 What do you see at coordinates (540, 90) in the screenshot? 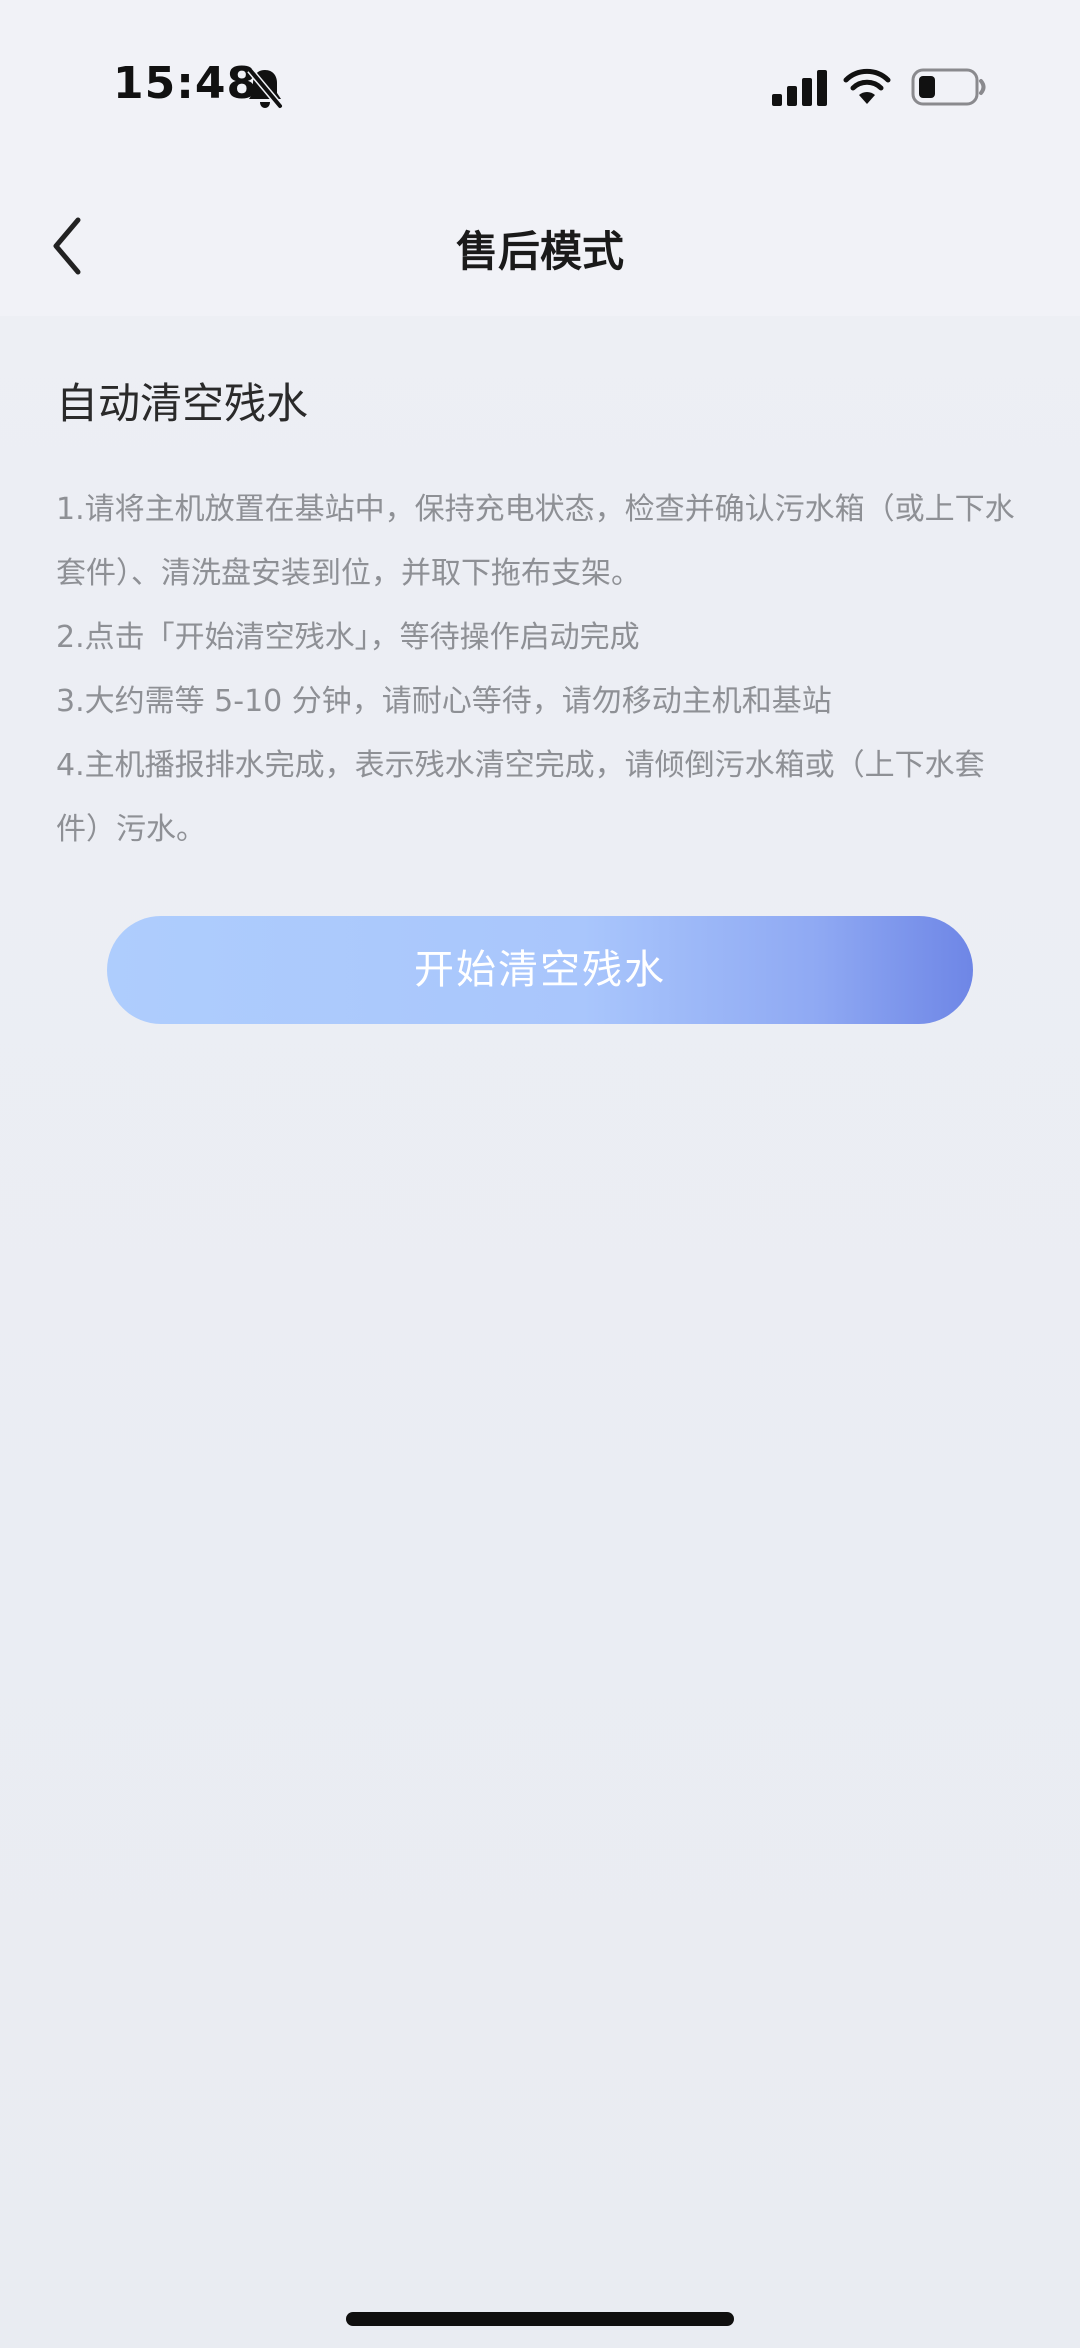
I see `status-bar: 15:48` at bounding box center [540, 90].